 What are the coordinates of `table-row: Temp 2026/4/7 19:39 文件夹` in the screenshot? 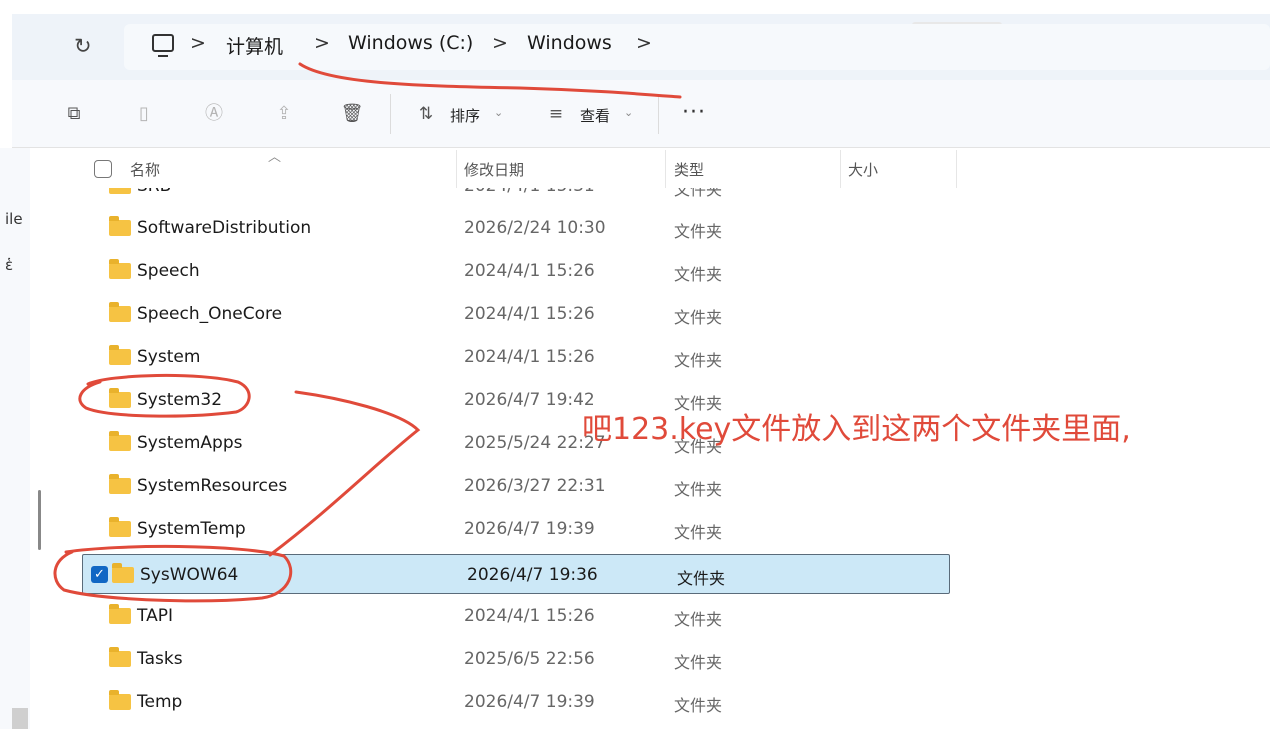 It's located at (515, 702).